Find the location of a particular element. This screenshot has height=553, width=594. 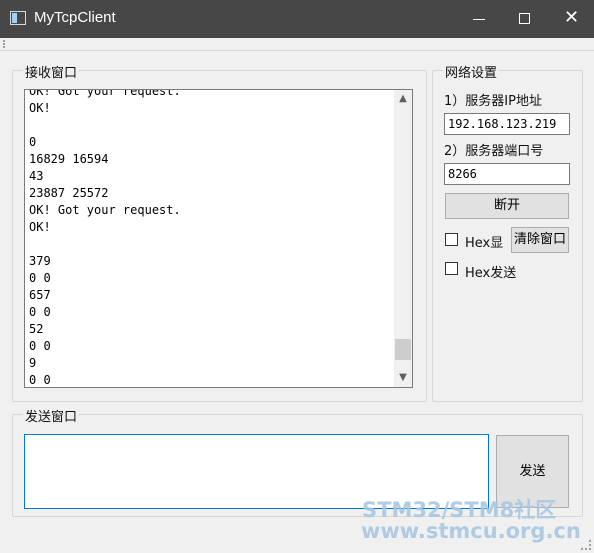

toolbar-grip is located at coordinates (5, 44).